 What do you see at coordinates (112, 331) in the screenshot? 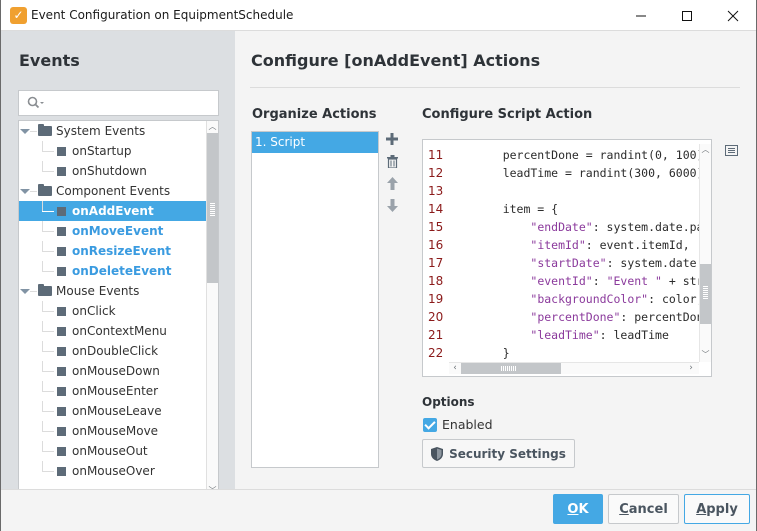
I see `tree-event-item: onContextMenu` at bounding box center [112, 331].